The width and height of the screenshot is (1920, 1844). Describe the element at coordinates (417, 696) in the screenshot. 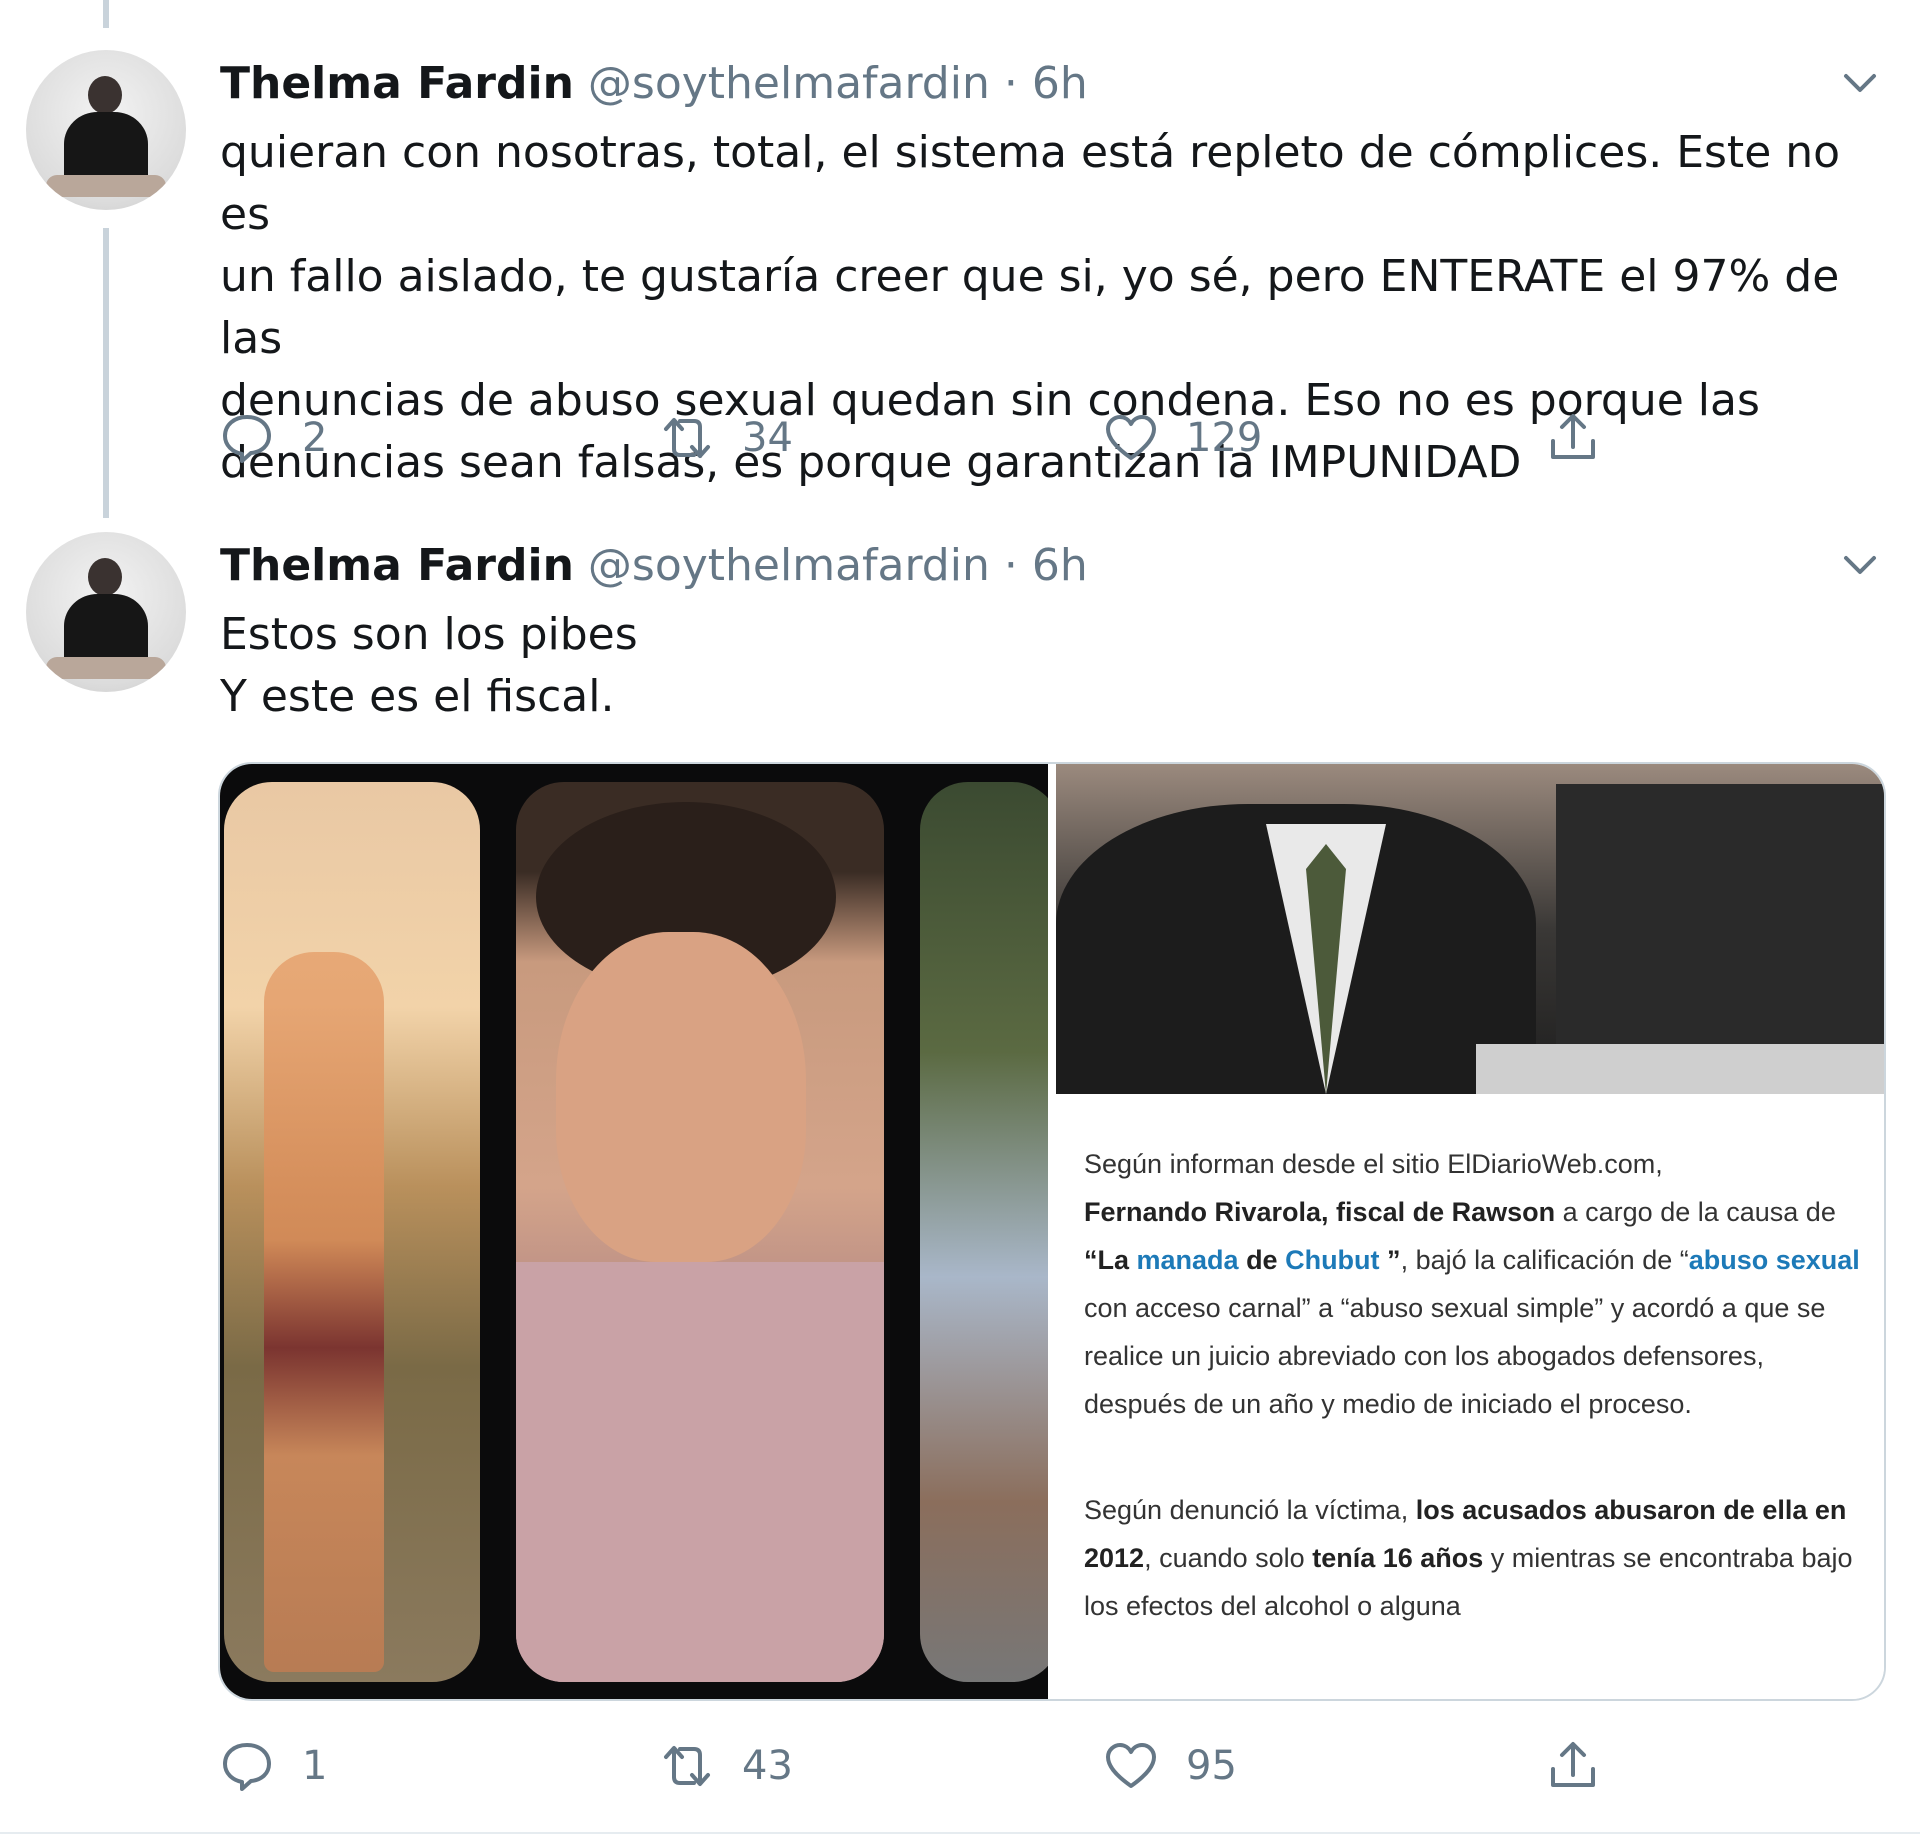

I see `tweet-text-line: Y este es el fiscal.` at that location.